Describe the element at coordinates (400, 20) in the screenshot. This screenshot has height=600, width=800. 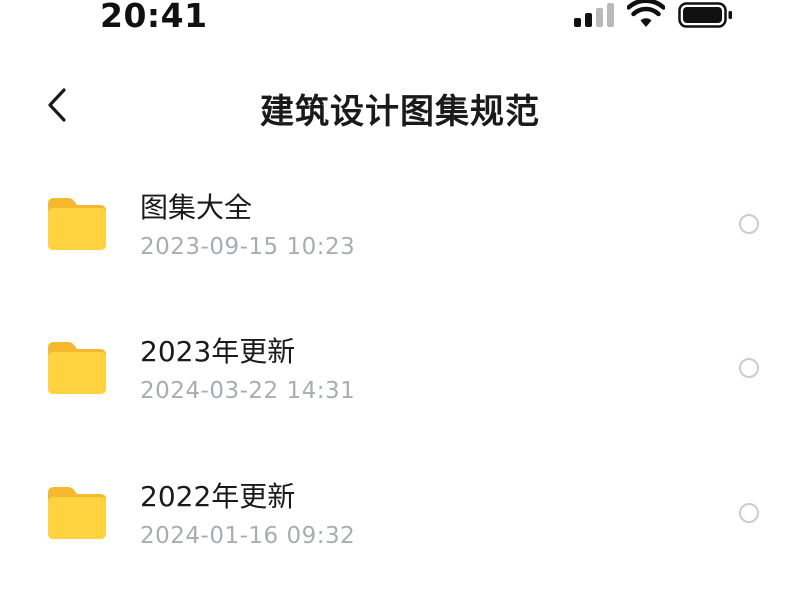
I see `status-bar: 20:41` at that location.